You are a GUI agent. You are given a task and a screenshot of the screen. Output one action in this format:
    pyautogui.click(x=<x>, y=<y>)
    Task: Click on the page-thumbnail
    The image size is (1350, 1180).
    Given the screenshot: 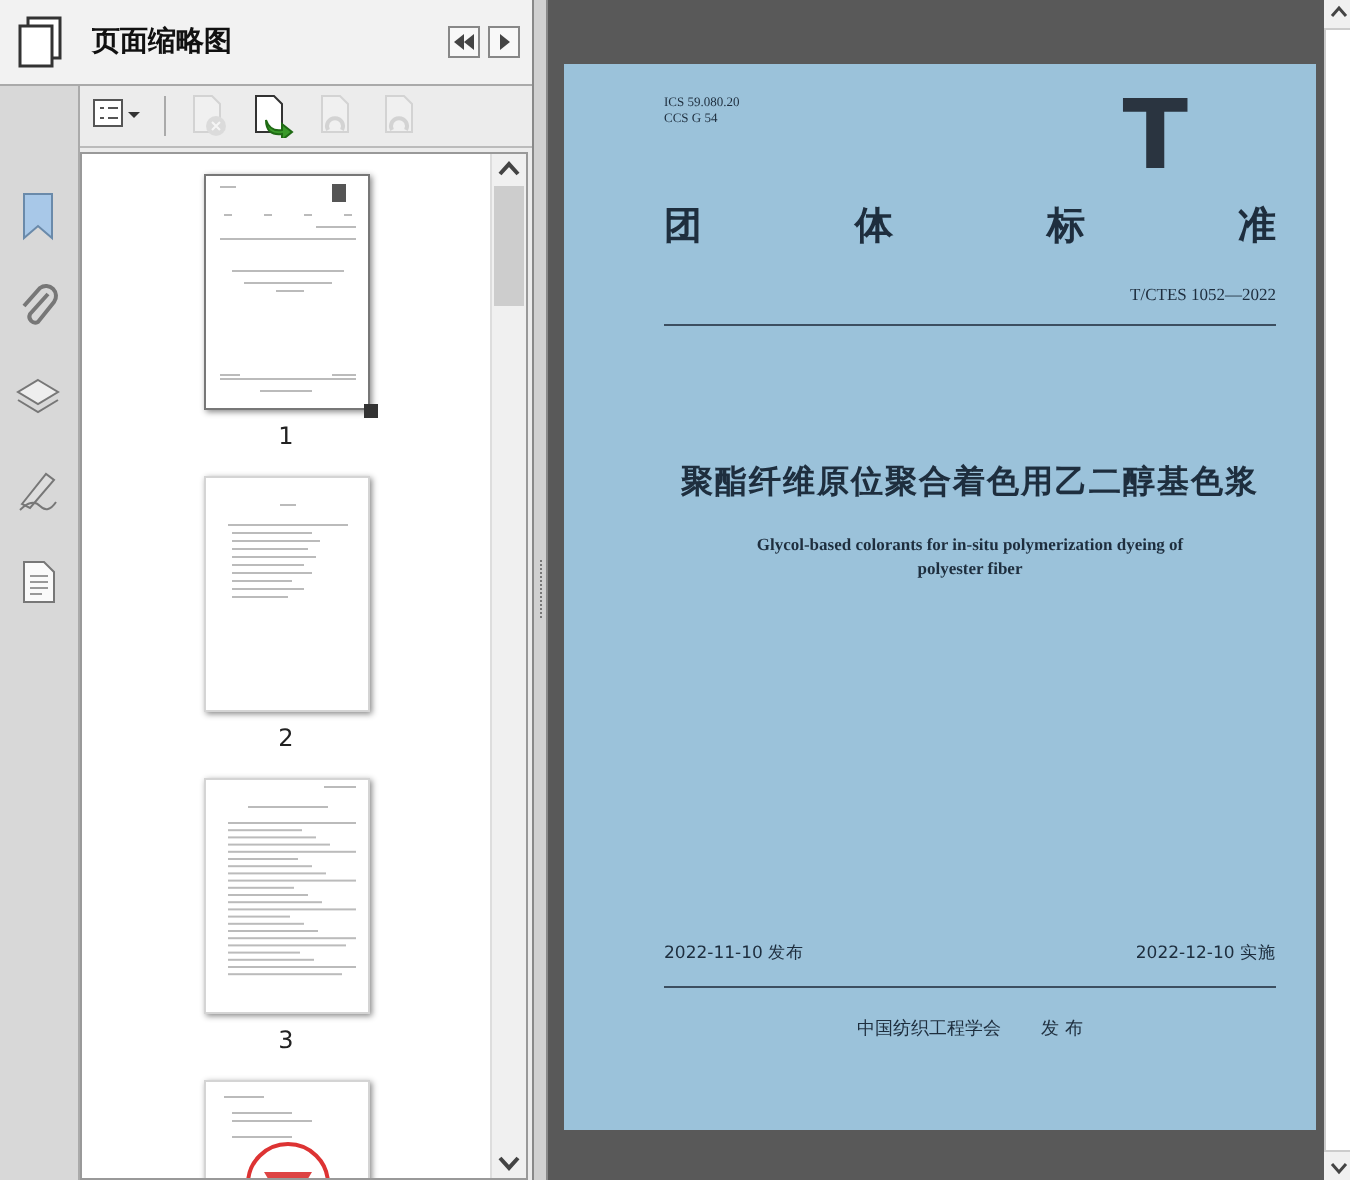 What is the action you would take?
    pyautogui.click(x=286, y=292)
    